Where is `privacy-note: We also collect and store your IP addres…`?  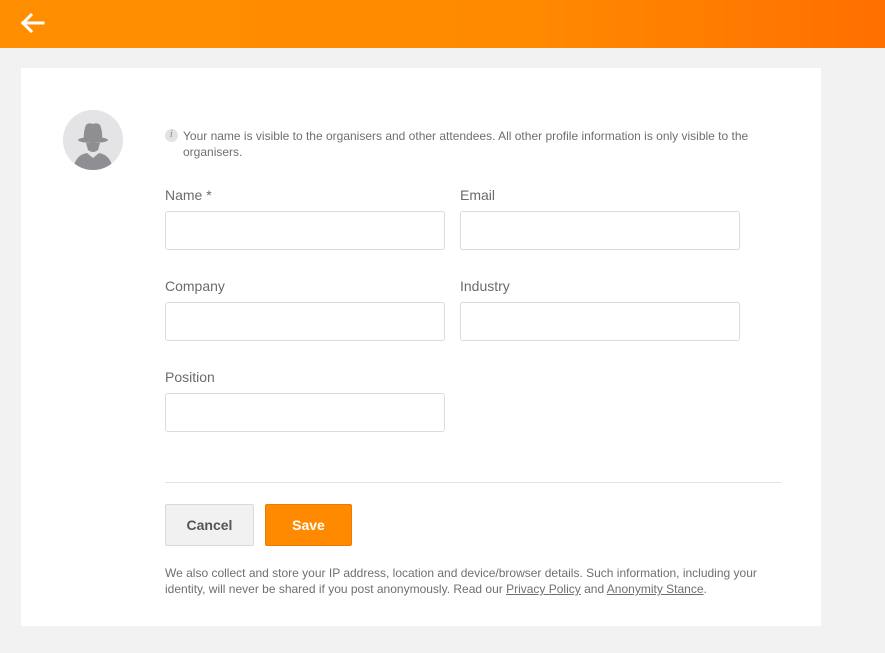 privacy-note: We also collect and store your IP addres… is located at coordinates (470, 581).